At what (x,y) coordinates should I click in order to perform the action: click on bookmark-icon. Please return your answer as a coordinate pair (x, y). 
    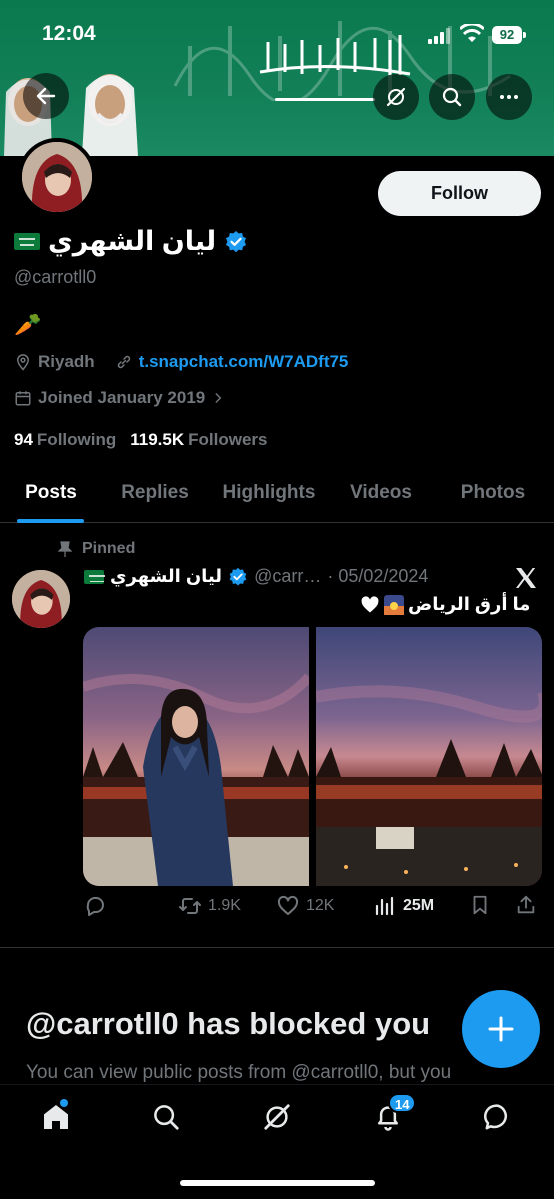
    Looking at the image, I should click on (480, 905).